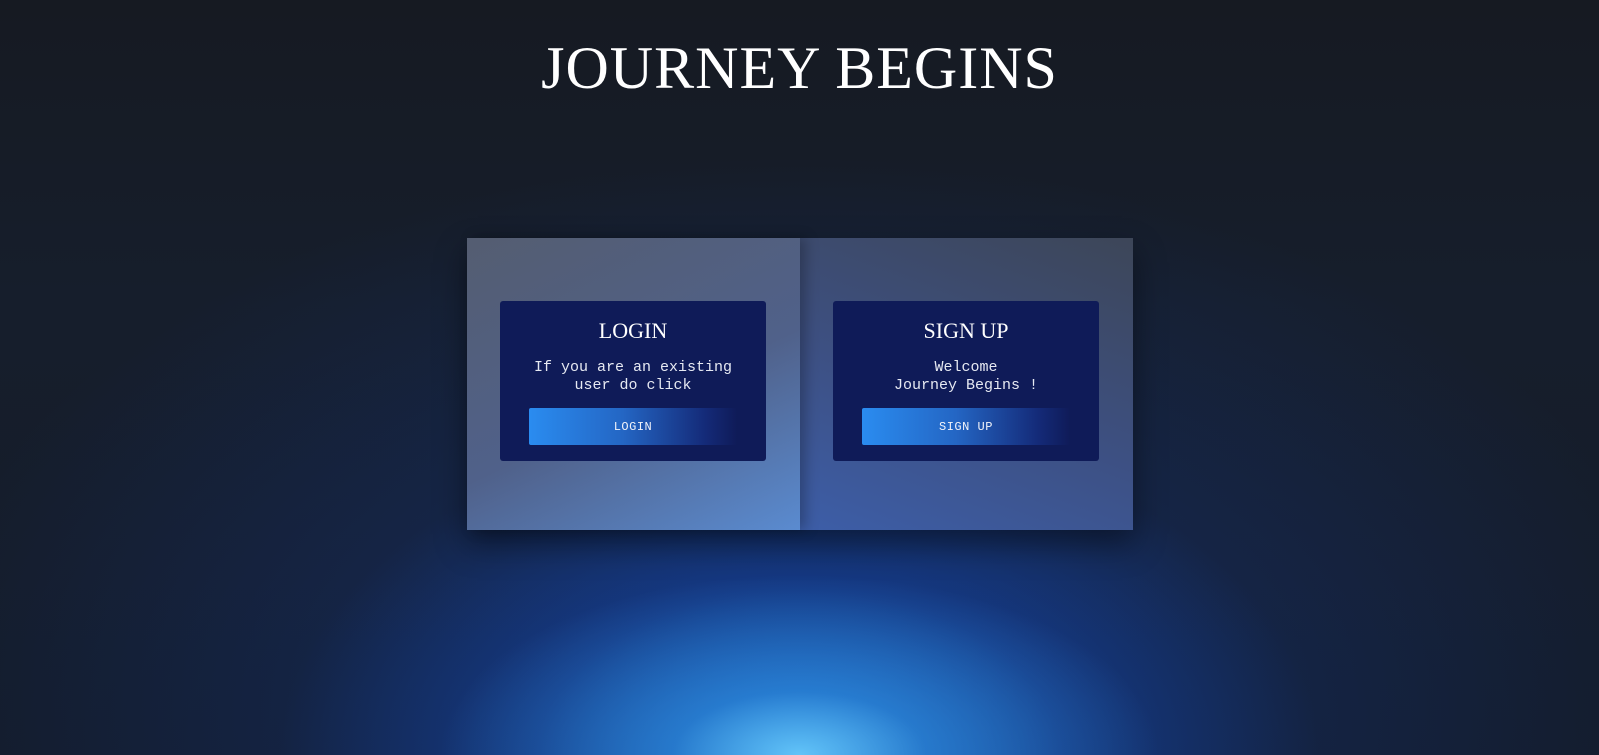 This screenshot has height=755, width=1599. What do you see at coordinates (799, 68) in the screenshot?
I see `page-title: JOURNEY BEGINS` at bounding box center [799, 68].